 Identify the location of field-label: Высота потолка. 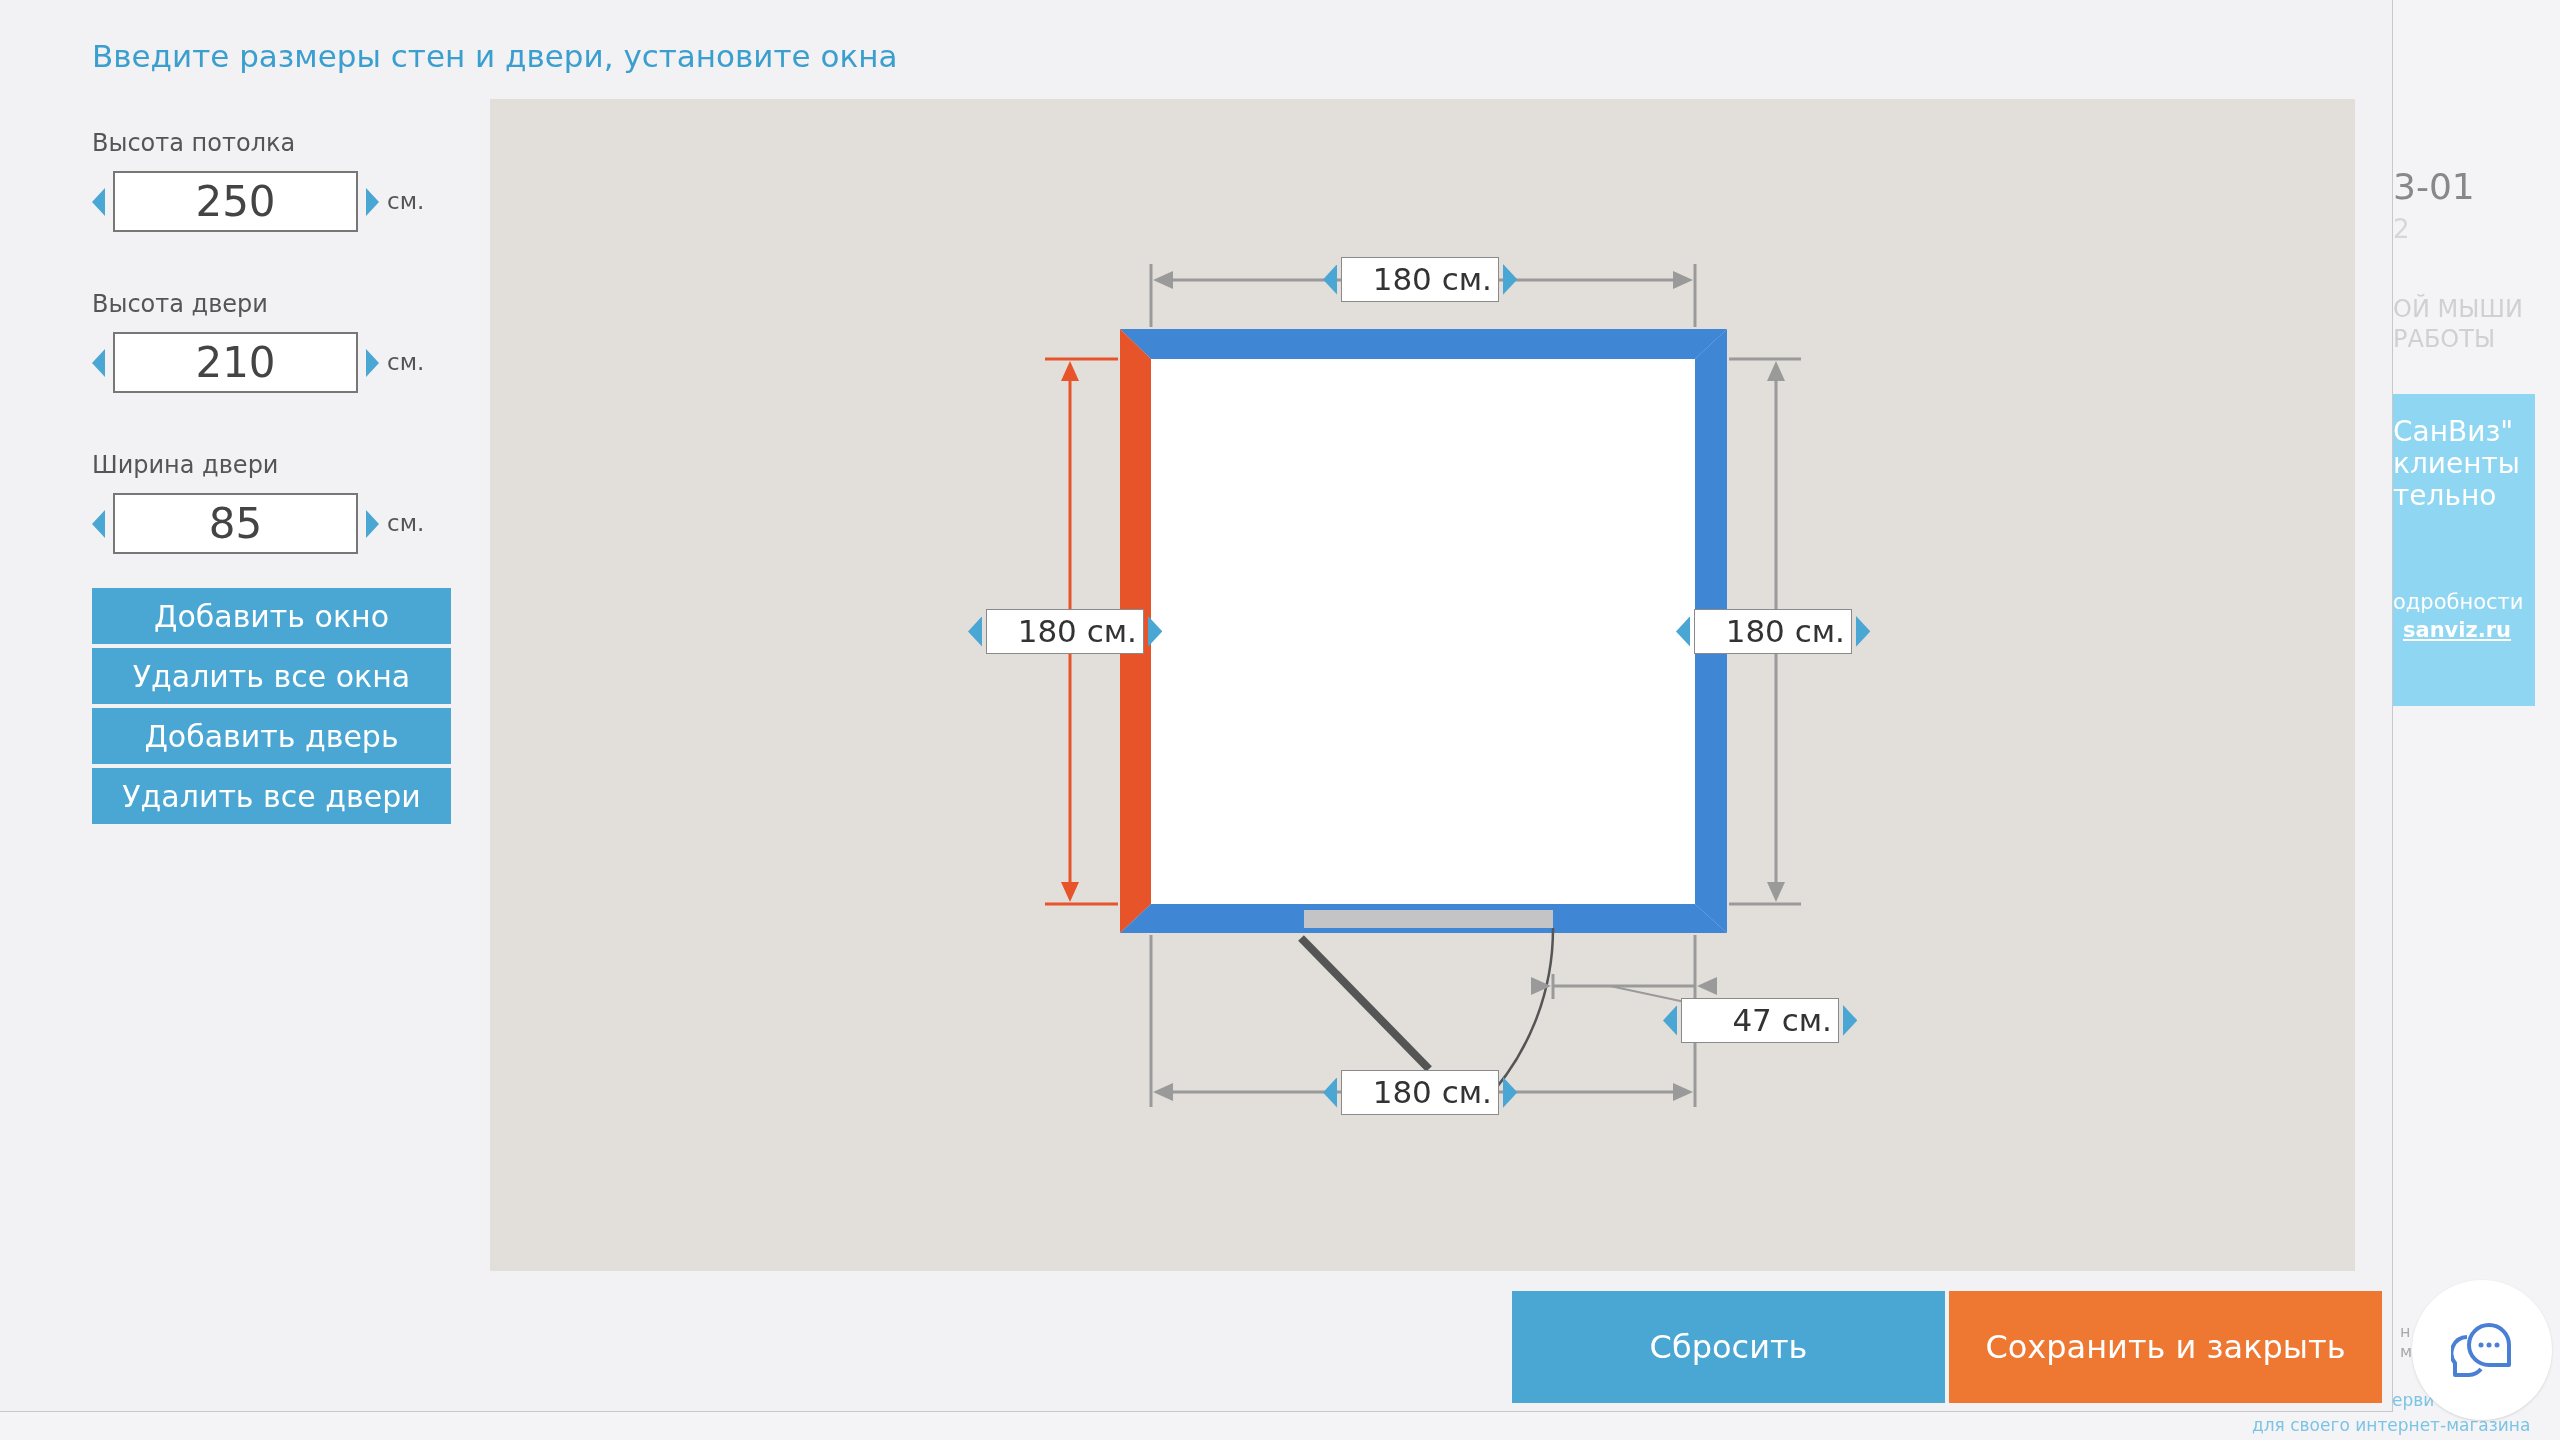
(194, 143).